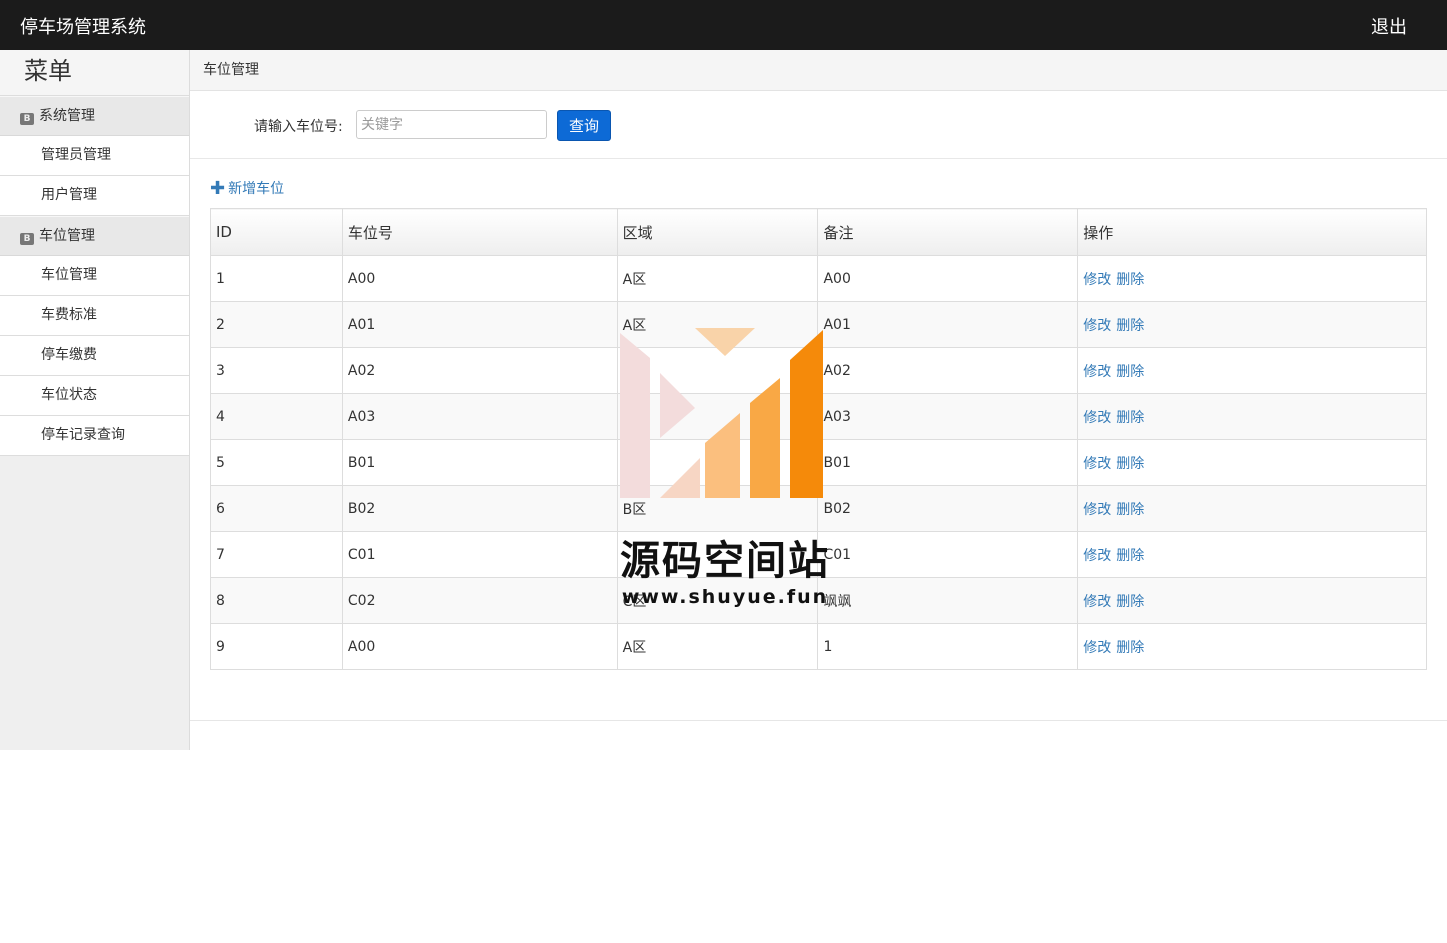 This screenshot has width=1447, height=943. I want to click on table-row: 5 B01 B01 修改 删除, so click(818, 462).